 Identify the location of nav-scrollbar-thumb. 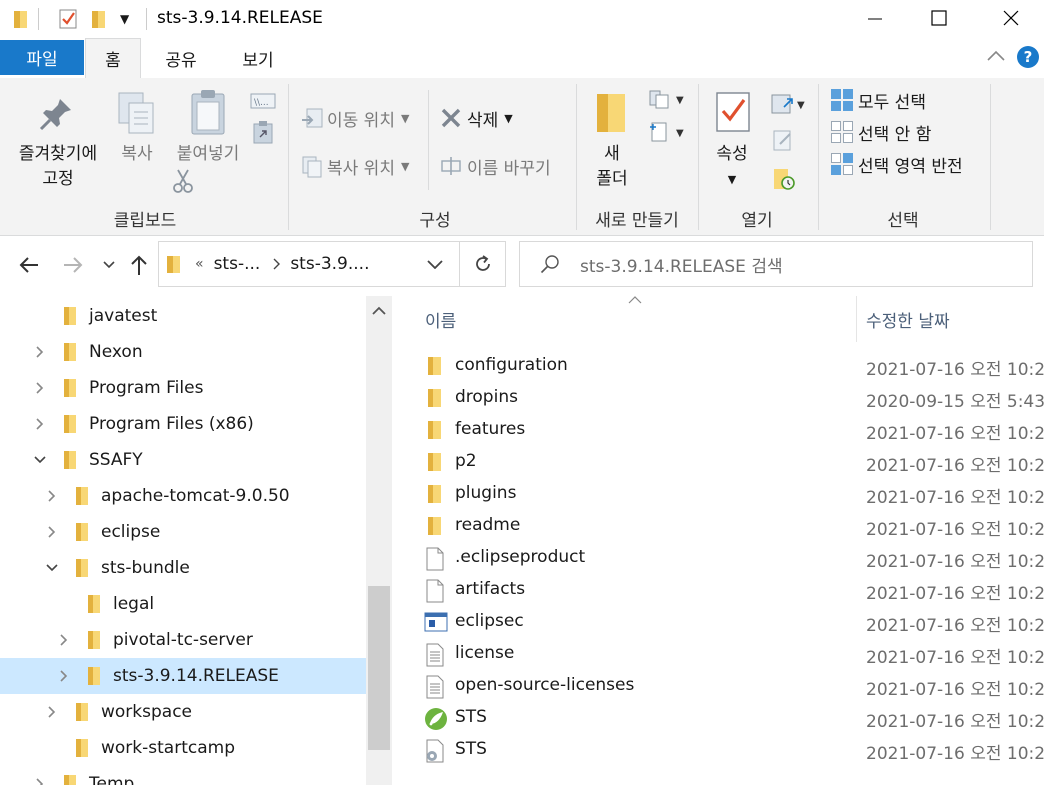
(379, 668).